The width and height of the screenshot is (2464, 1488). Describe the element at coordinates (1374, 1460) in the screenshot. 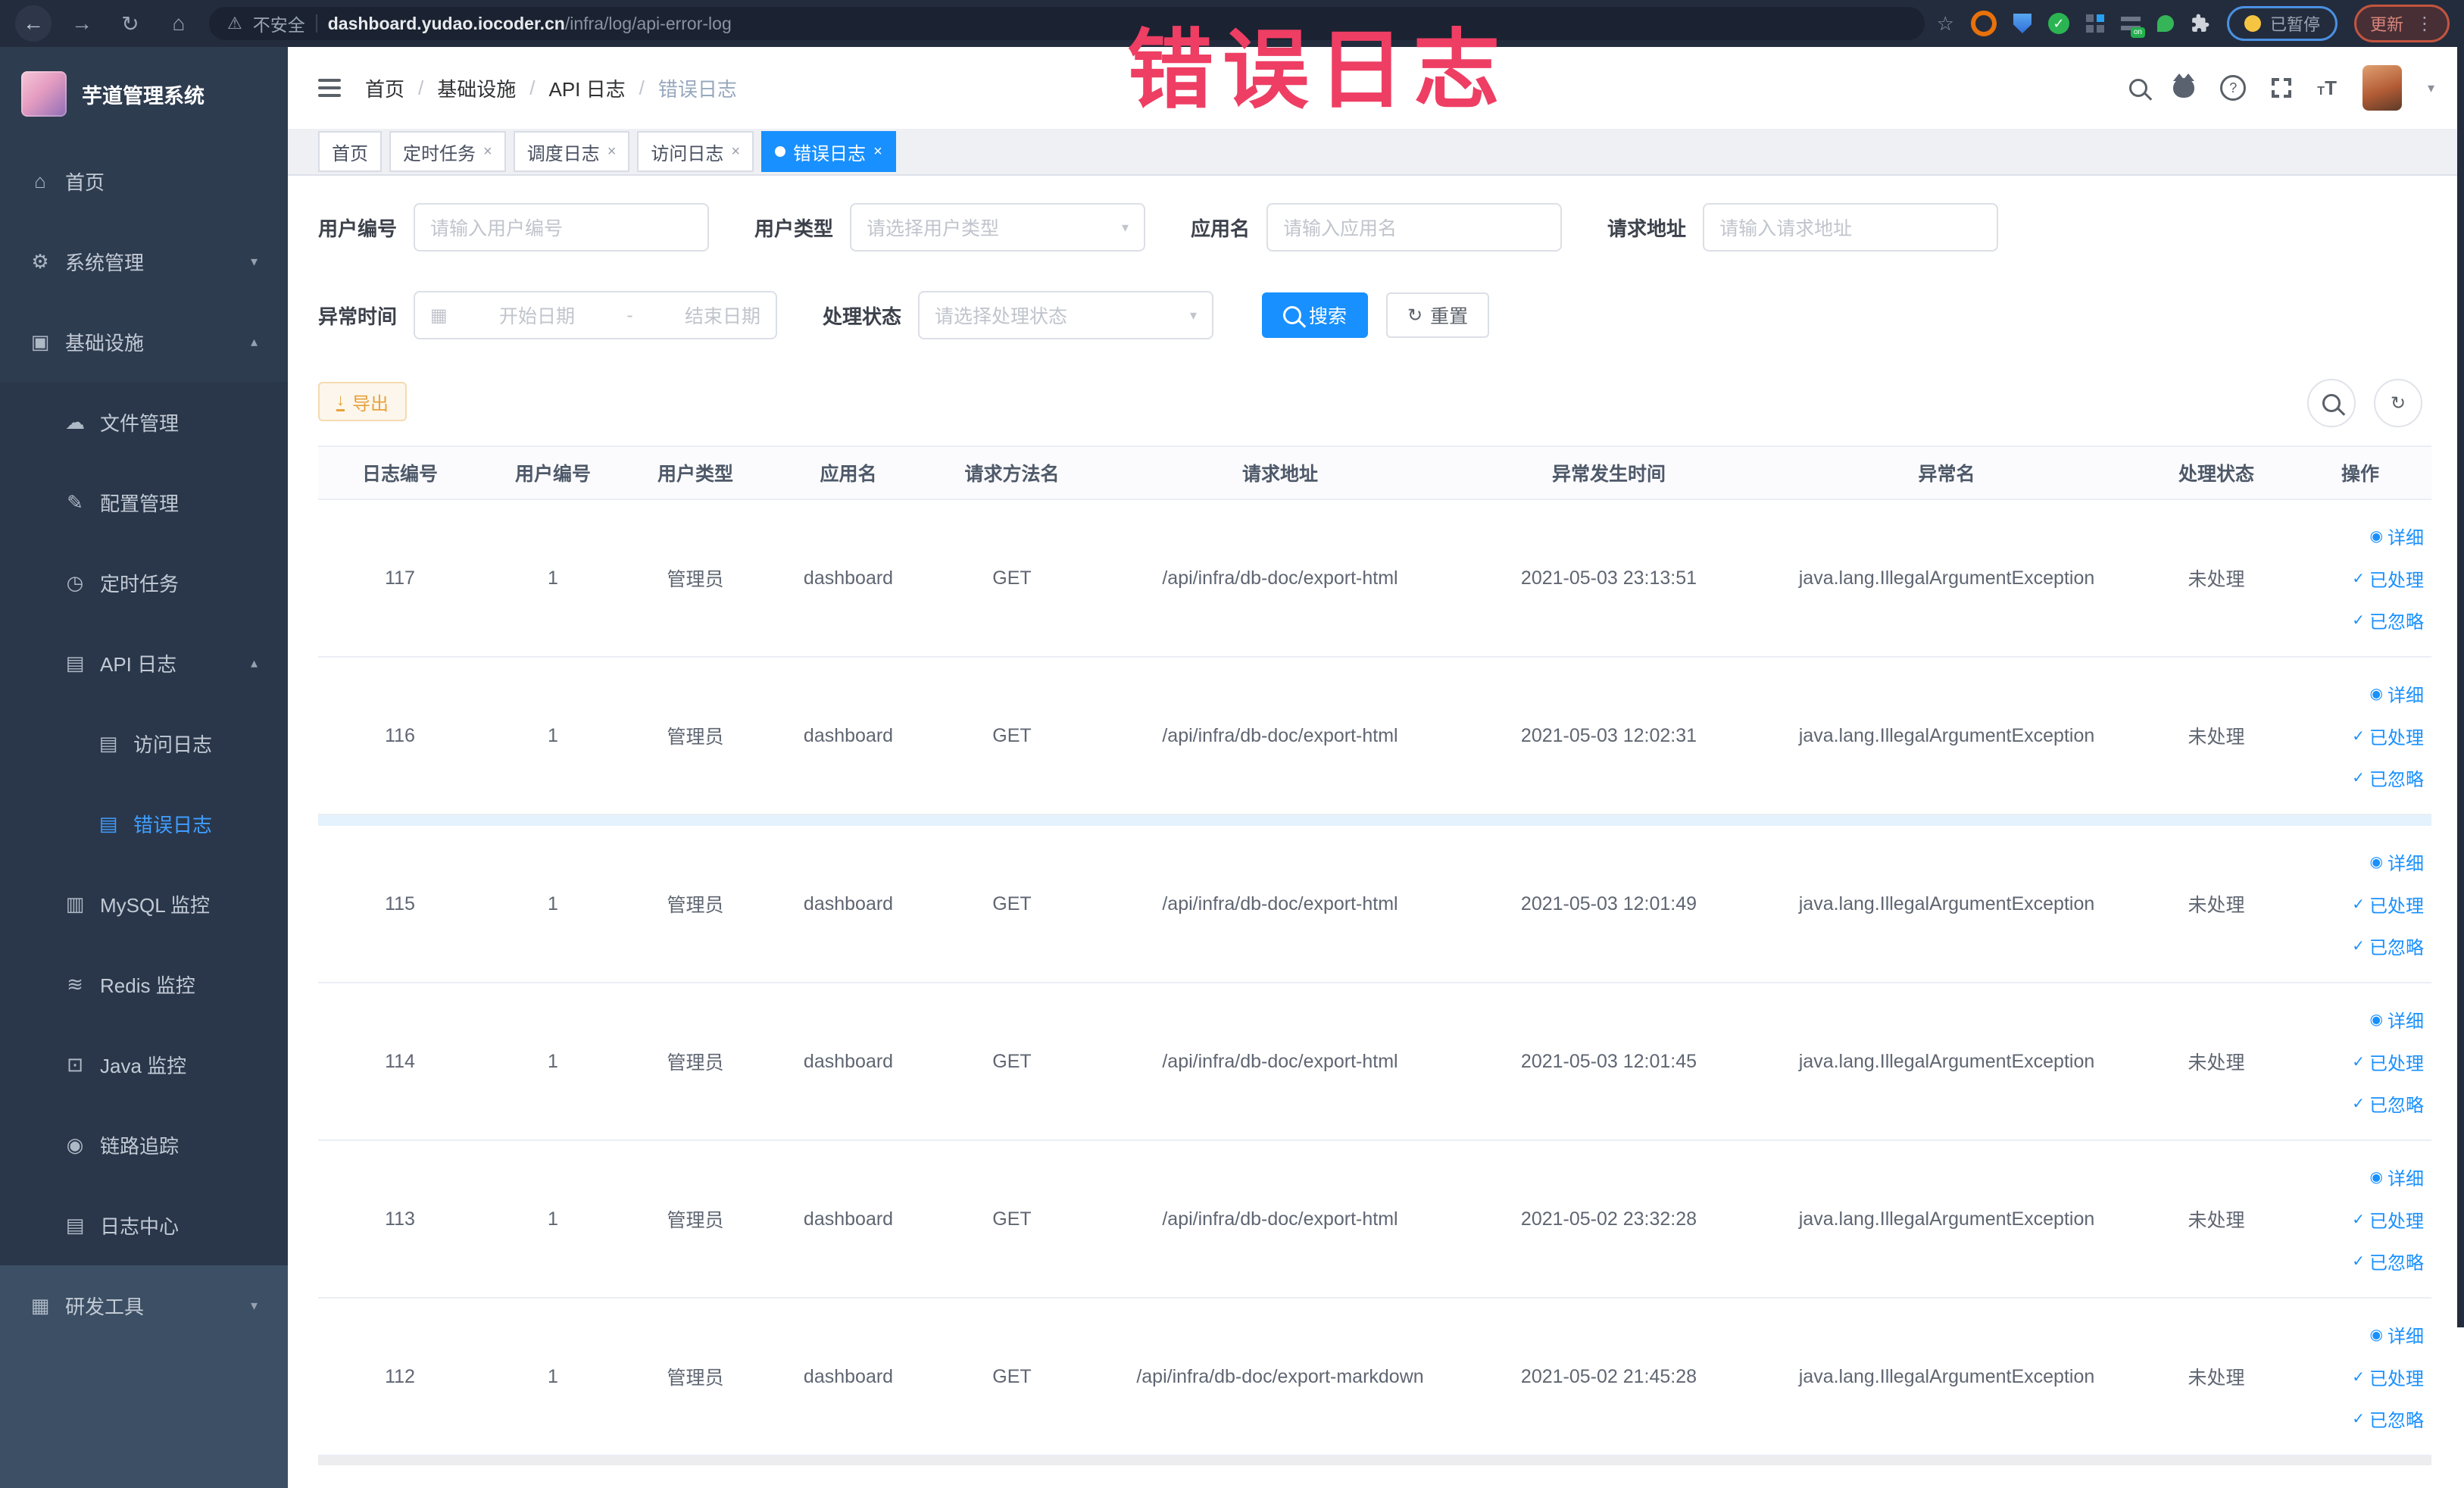

I see `table-scrollbar-track` at that location.